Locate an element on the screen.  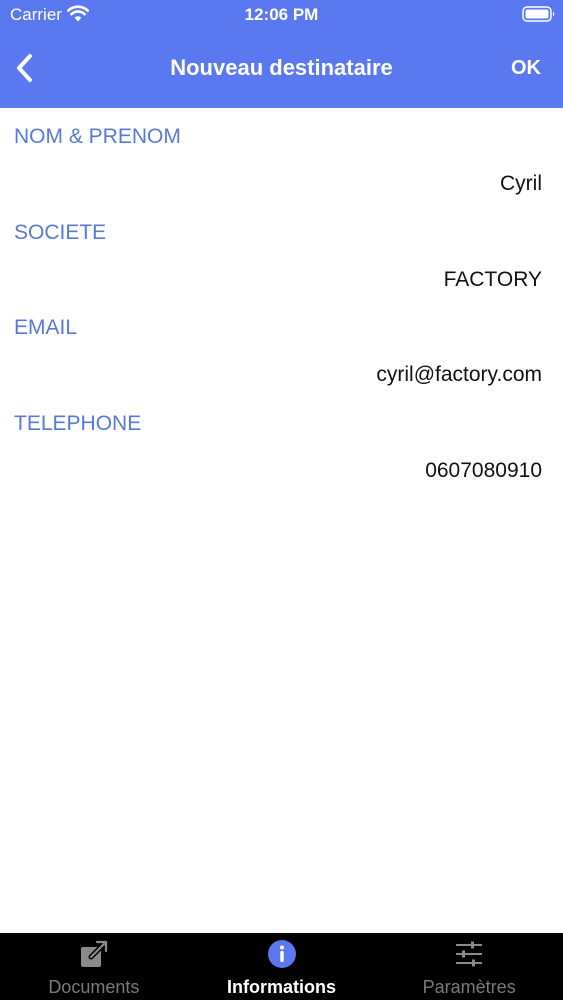
status-time: 12:06 PM is located at coordinates (281, 14).